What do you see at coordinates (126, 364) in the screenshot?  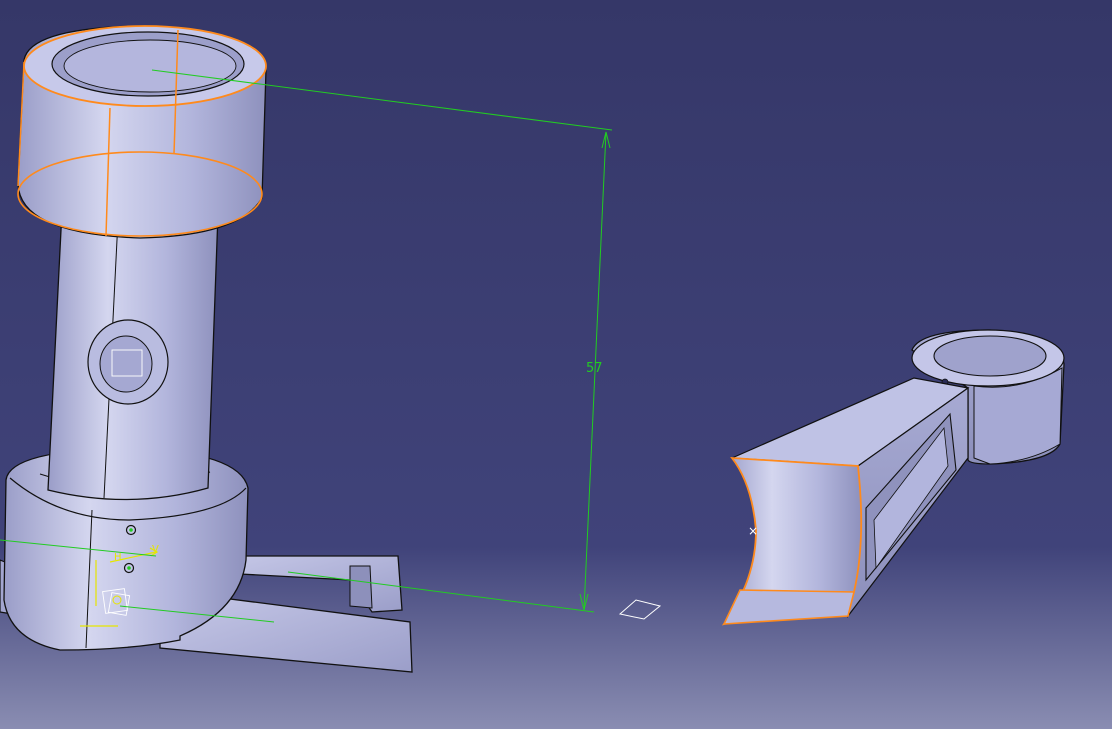 I see `column-side-boss-inner` at bounding box center [126, 364].